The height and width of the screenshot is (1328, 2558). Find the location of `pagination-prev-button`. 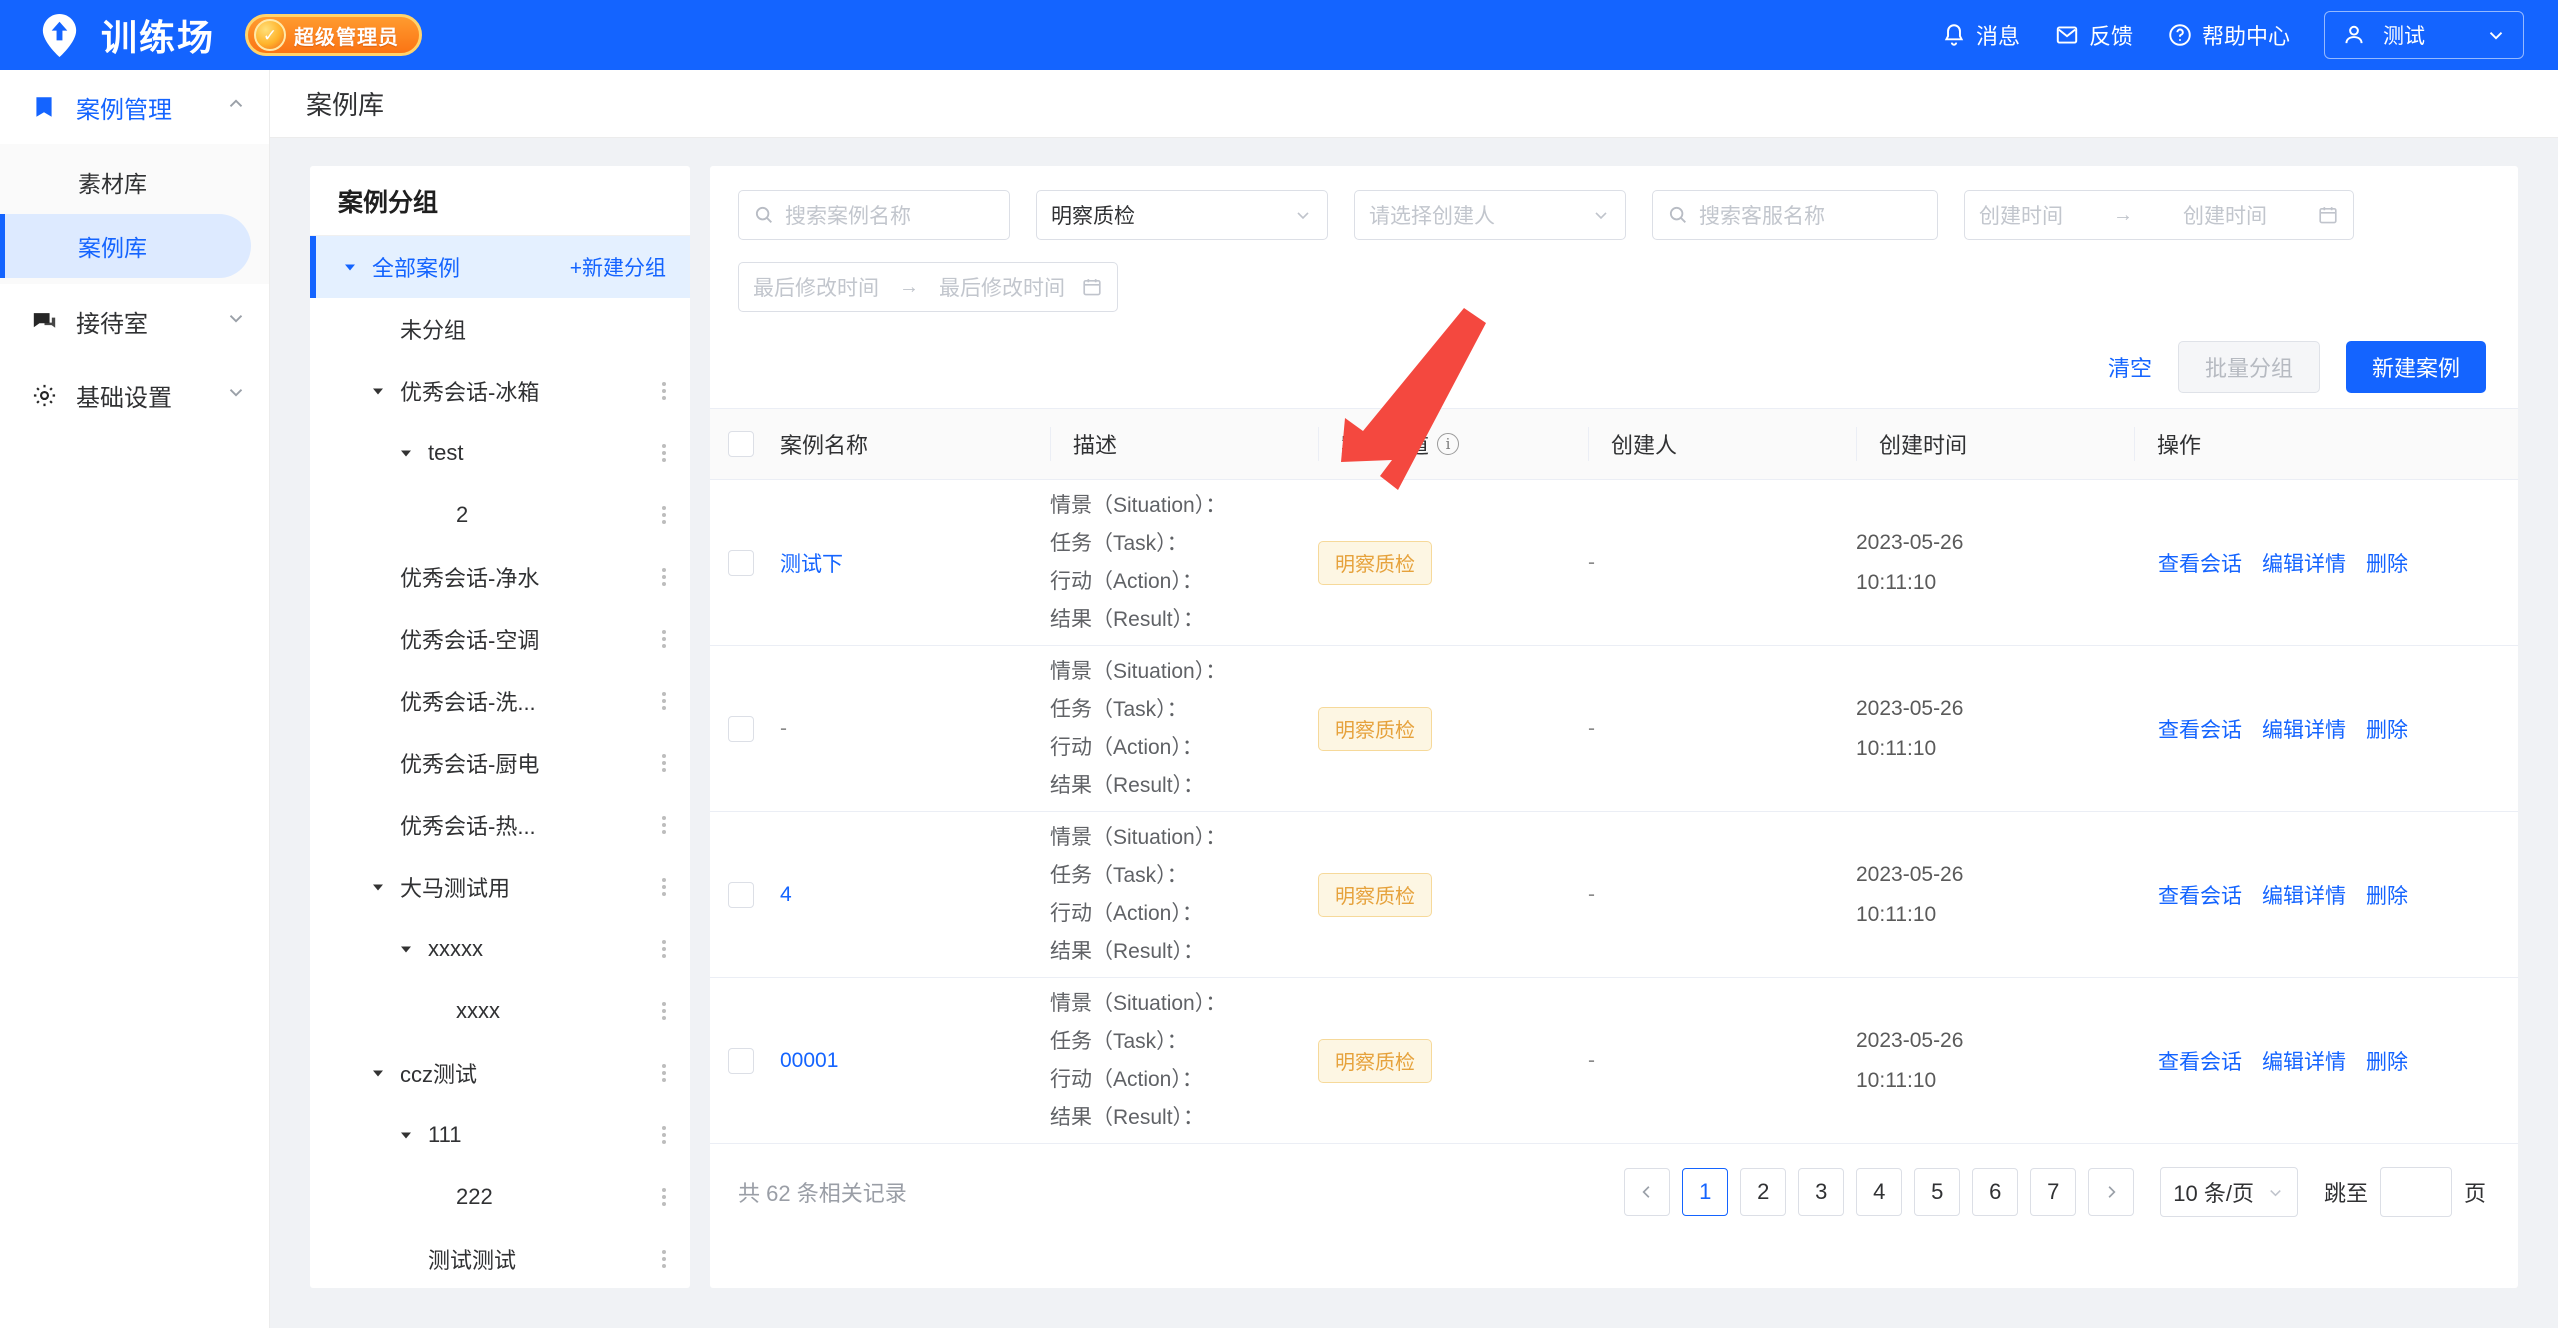

pagination-prev-button is located at coordinates (1647, 1192).